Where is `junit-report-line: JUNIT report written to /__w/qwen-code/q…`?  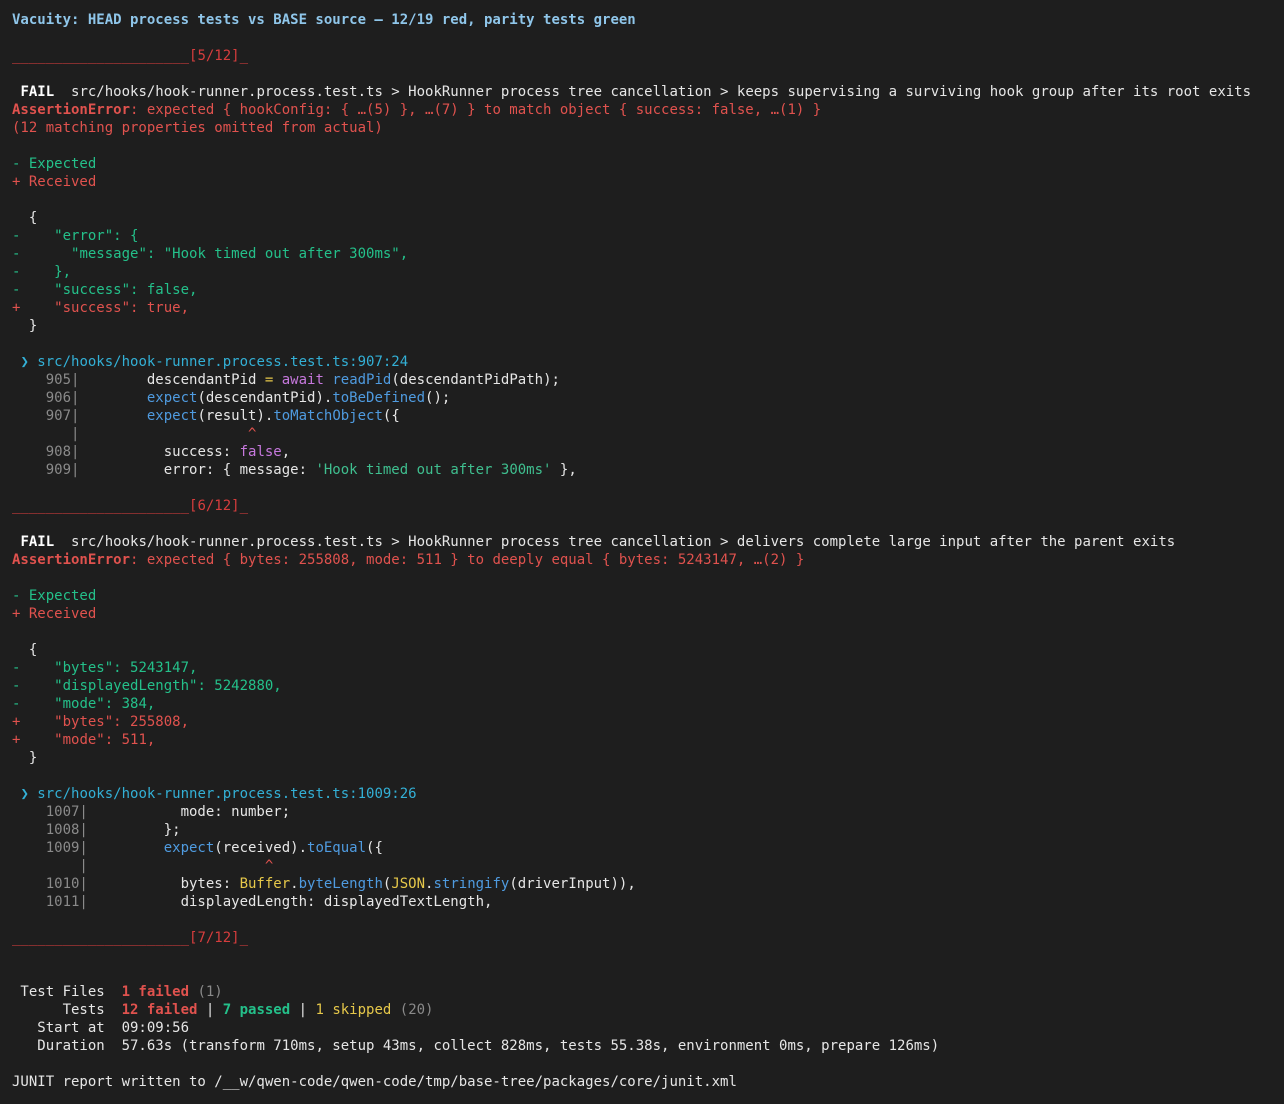
junit-report-line: JUNIT report written to /__w/qwen-code/q… is located at coordinates (374, 1082).